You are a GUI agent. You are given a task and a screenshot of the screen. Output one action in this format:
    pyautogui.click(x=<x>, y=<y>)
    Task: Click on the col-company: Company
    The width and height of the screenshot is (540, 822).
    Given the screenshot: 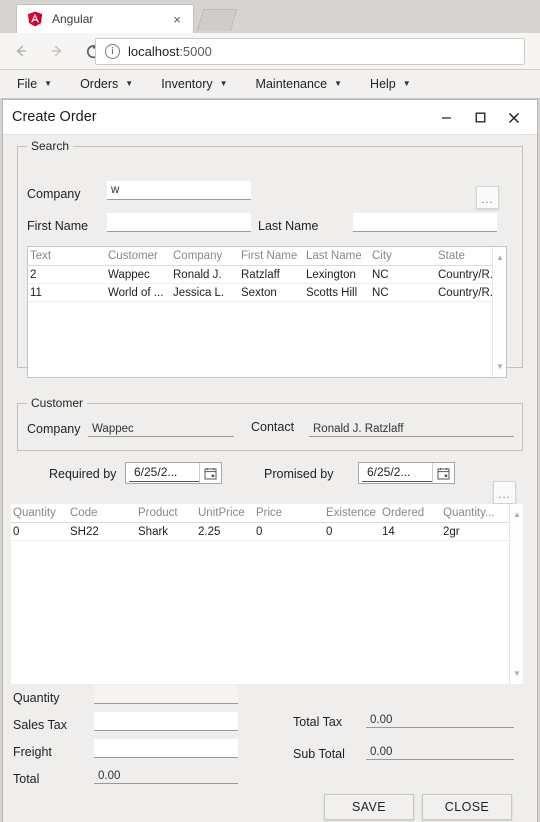 What is the action you would take?
    pyautogui.click(x=198, y=256)
    